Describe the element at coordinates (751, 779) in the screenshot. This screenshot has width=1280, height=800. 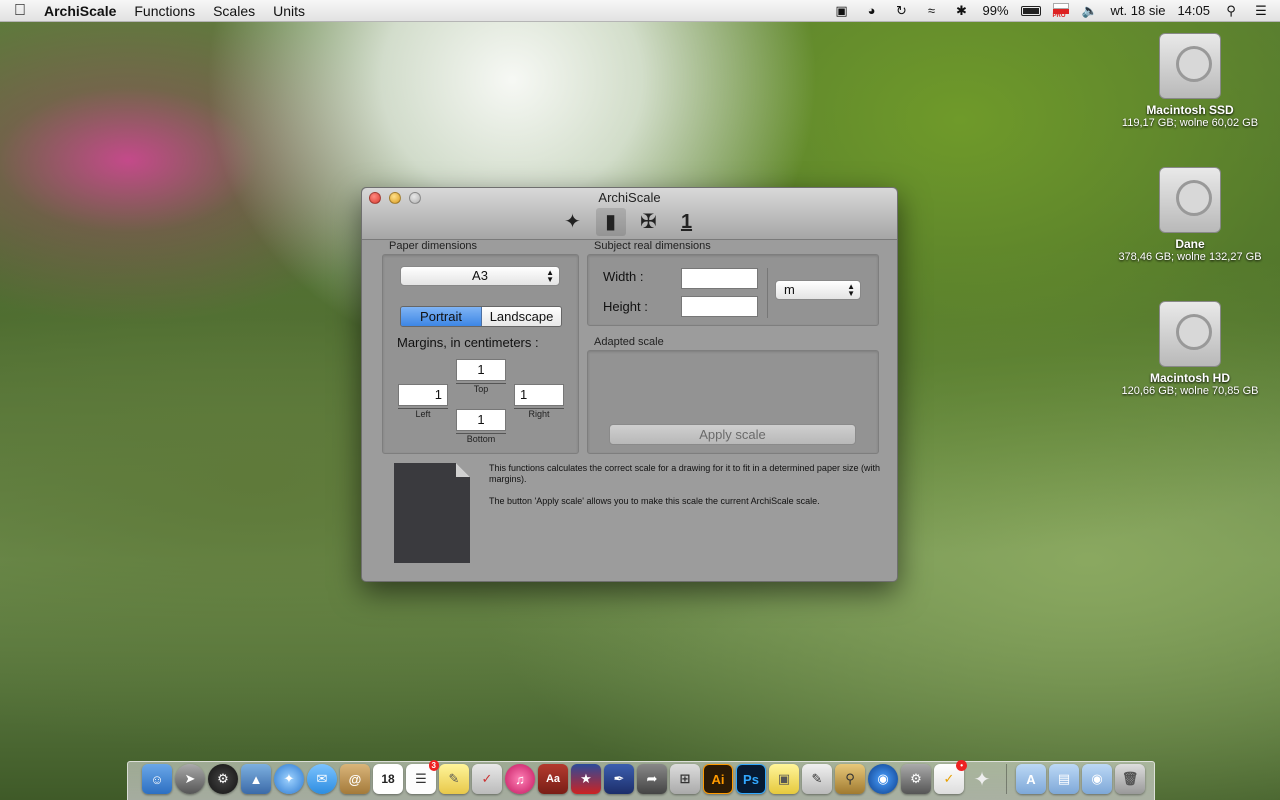
I see `photoshop-icon: Ps` at that location.